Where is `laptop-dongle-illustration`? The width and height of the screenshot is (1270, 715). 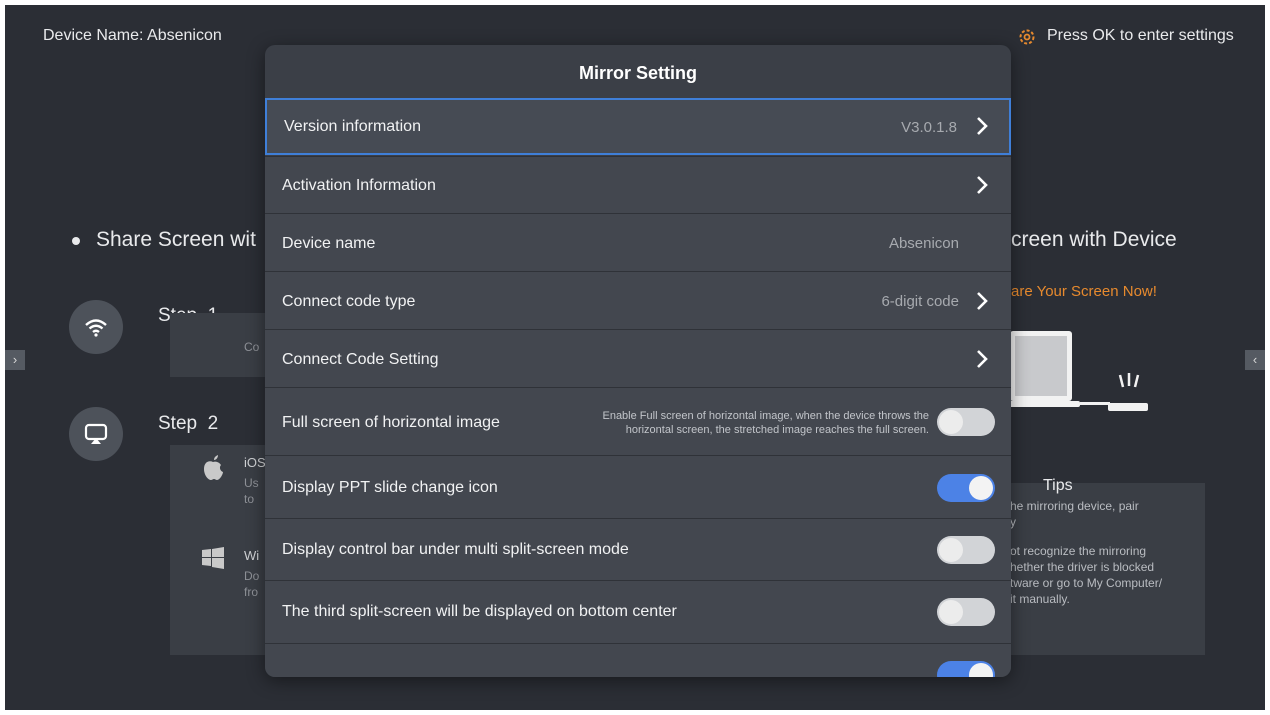
laptop-dongle-illustration is located at coordinates (1080, 373).